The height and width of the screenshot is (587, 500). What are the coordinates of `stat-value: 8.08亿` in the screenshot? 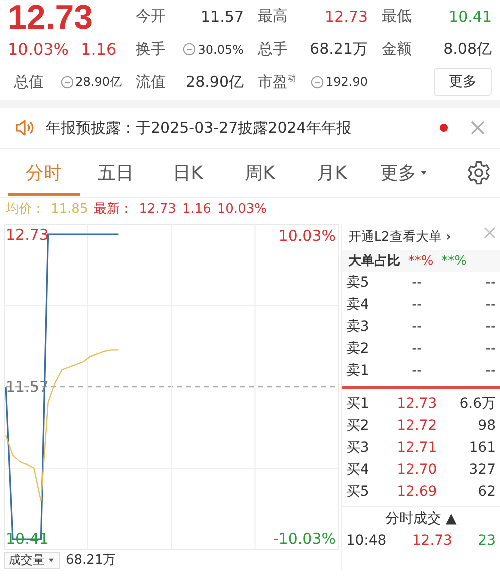 It's located at (468, 49).